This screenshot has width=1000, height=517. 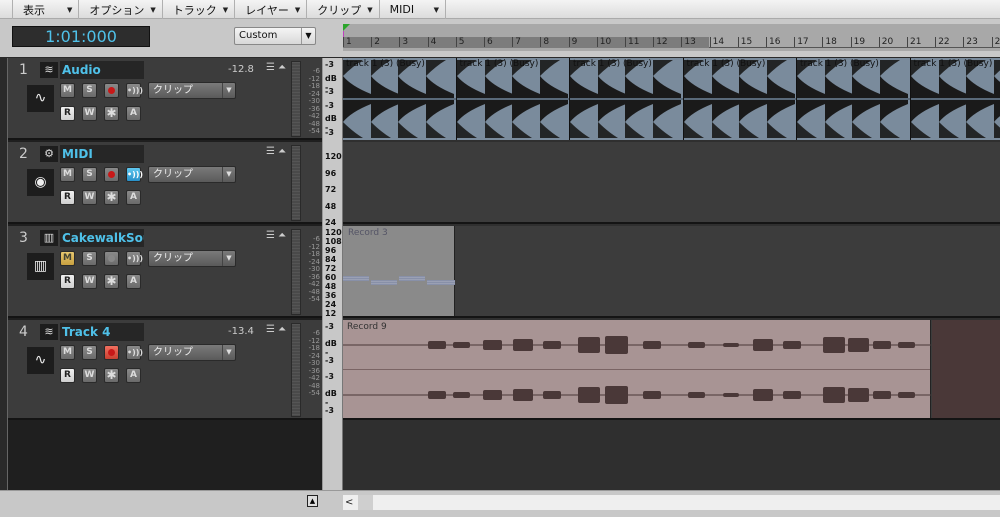 What do you see at coordinates (81, 36) in the screenshot?
I see `time-display: 1:01:000` at bounding box center [81, 36].